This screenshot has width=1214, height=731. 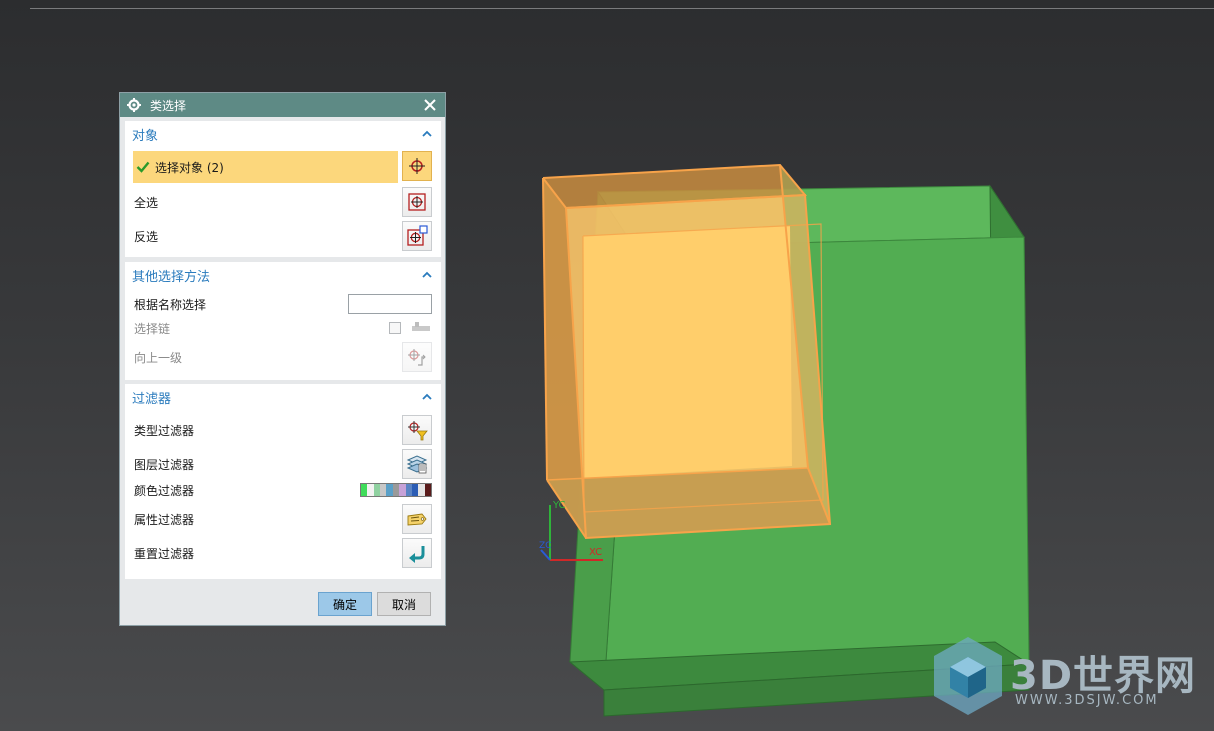 I want to click on reset-filter-row: 重置过滤器, so click(x=283, y=553).